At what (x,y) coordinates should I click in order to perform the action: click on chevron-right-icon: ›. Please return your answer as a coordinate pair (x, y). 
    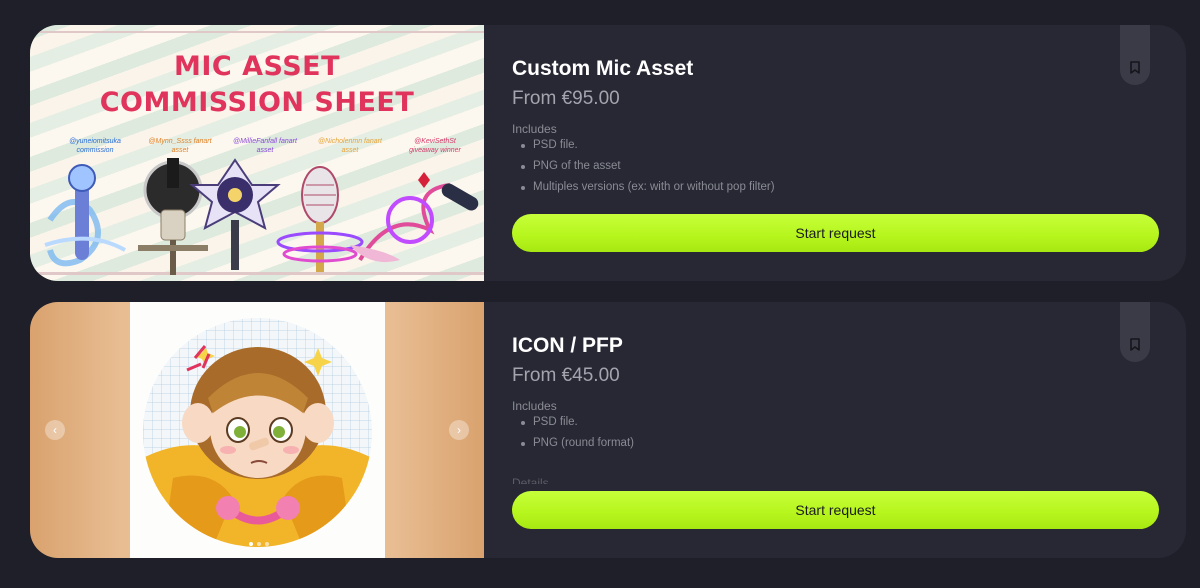
    Looking at the image, I should click on (459, 430).